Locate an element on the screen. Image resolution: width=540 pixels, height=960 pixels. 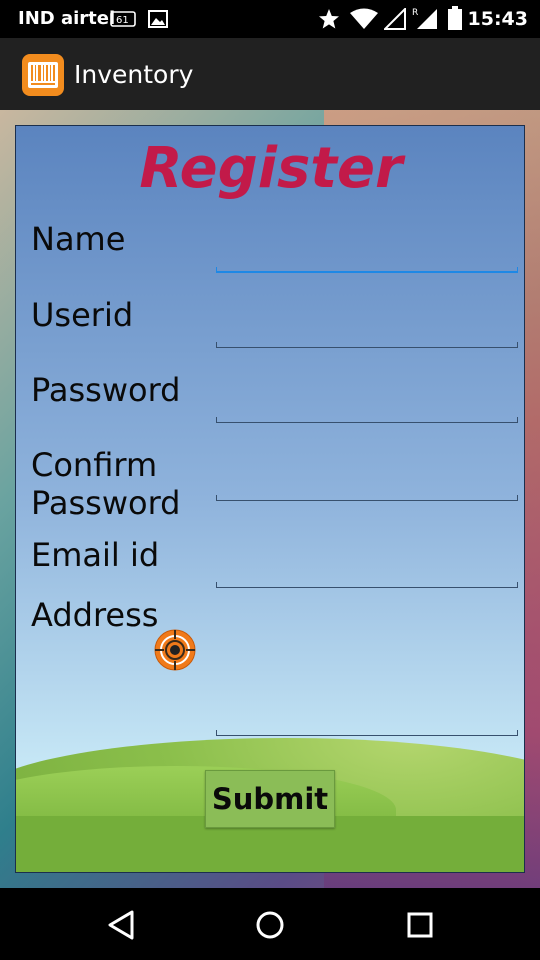
image-icon is located at coordinates (158, 21).